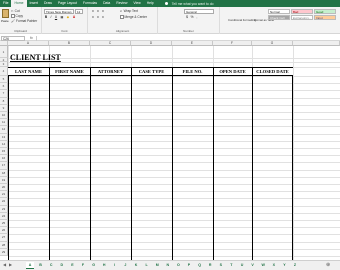 The image size is (340, 270). Describe the element at coordinates (4, 224) in the screenshot. I see `row-header: 25` at that location.